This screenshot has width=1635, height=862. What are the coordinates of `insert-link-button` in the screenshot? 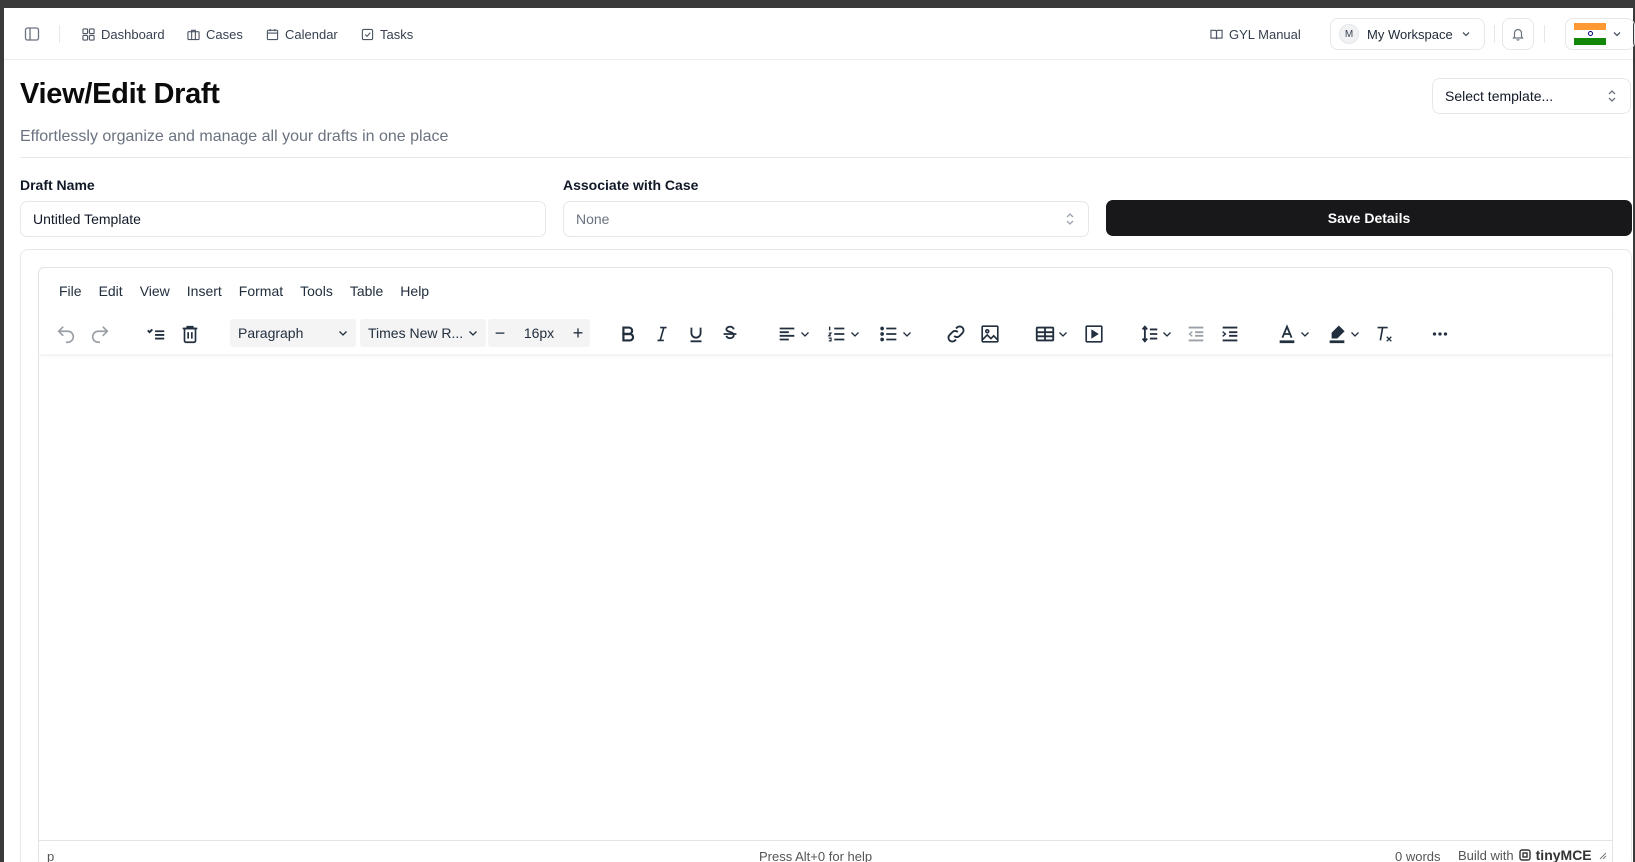 It's located at (956, 334).